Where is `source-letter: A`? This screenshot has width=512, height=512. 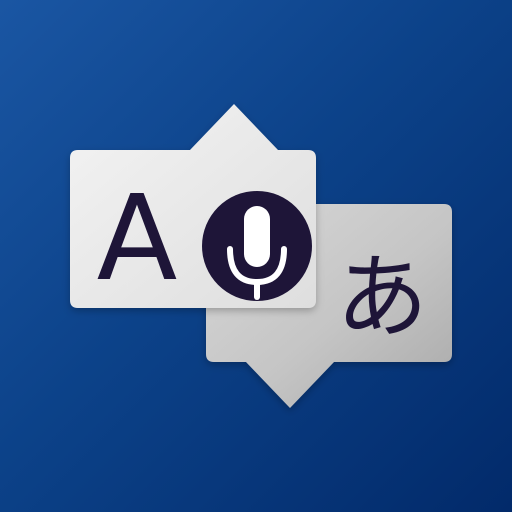 source-letter: A is located at coordinates (137, 238).